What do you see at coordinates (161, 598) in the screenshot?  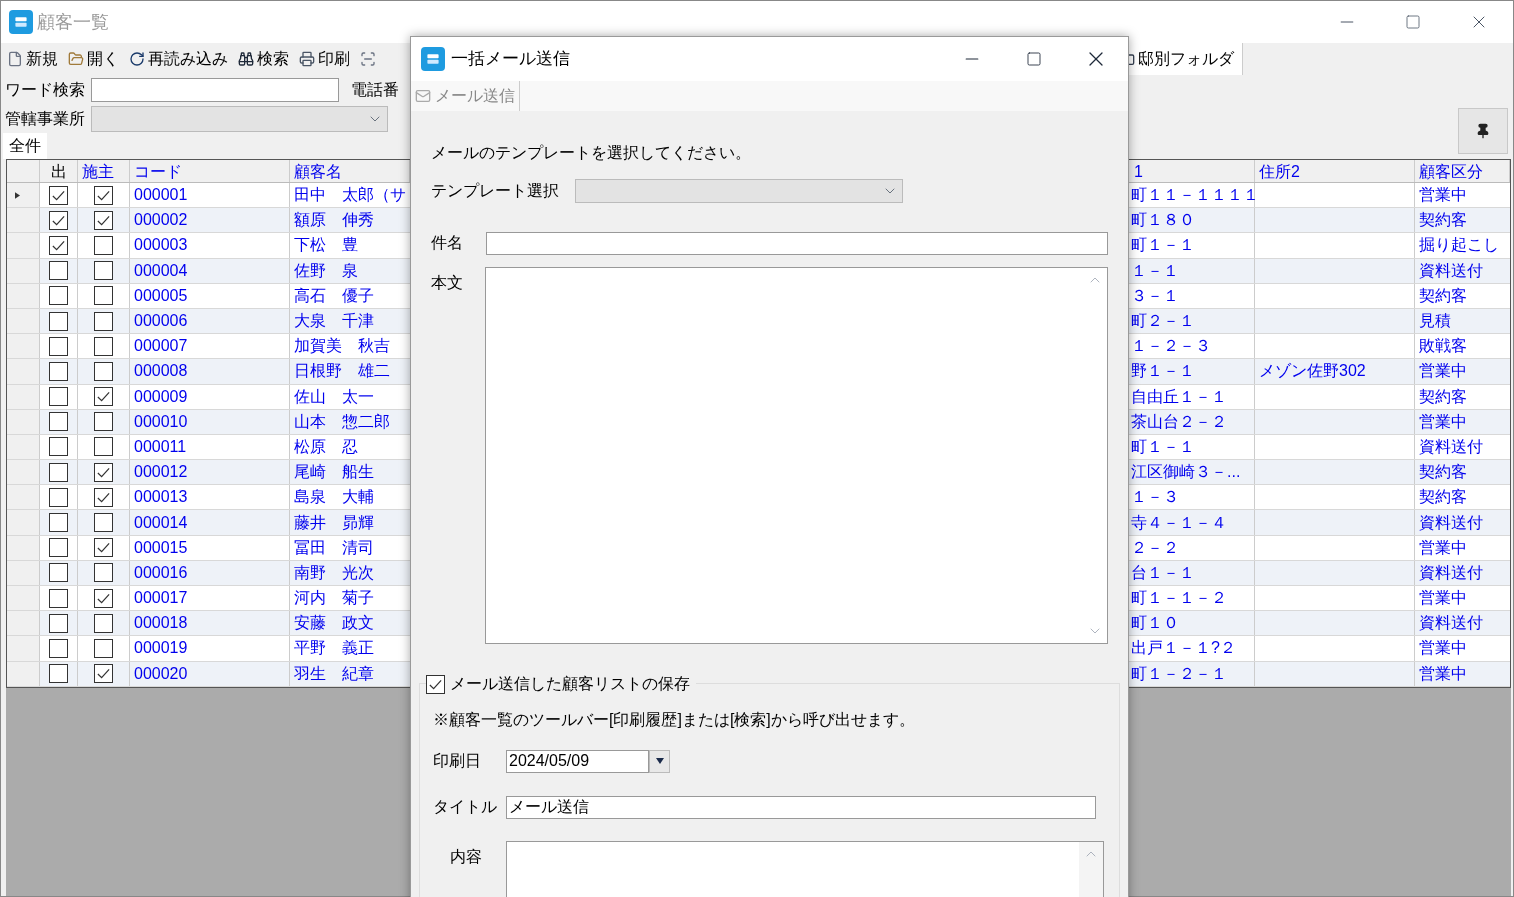 I see `table-cell-text: 000017` at bounding box center [161, 598].